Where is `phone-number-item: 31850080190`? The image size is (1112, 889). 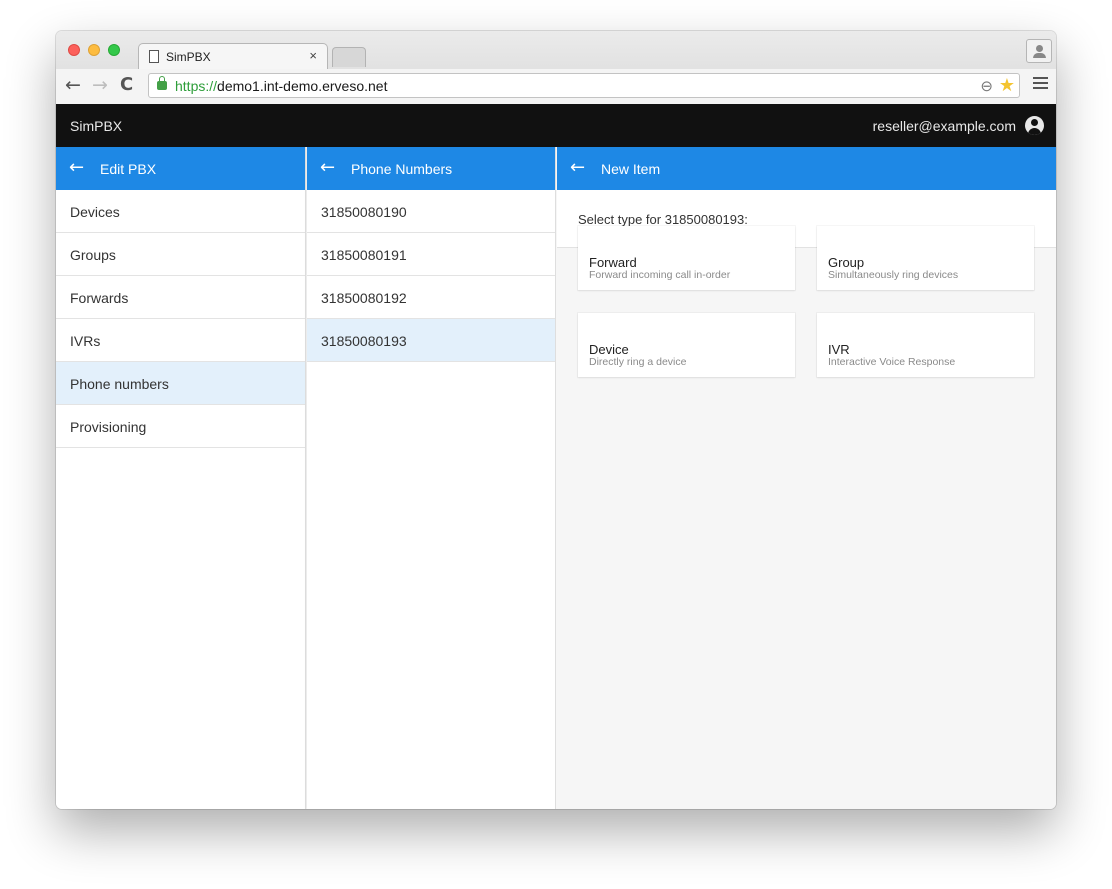 phone-number-item: 31850080190 is located at coordinates (431, 211).